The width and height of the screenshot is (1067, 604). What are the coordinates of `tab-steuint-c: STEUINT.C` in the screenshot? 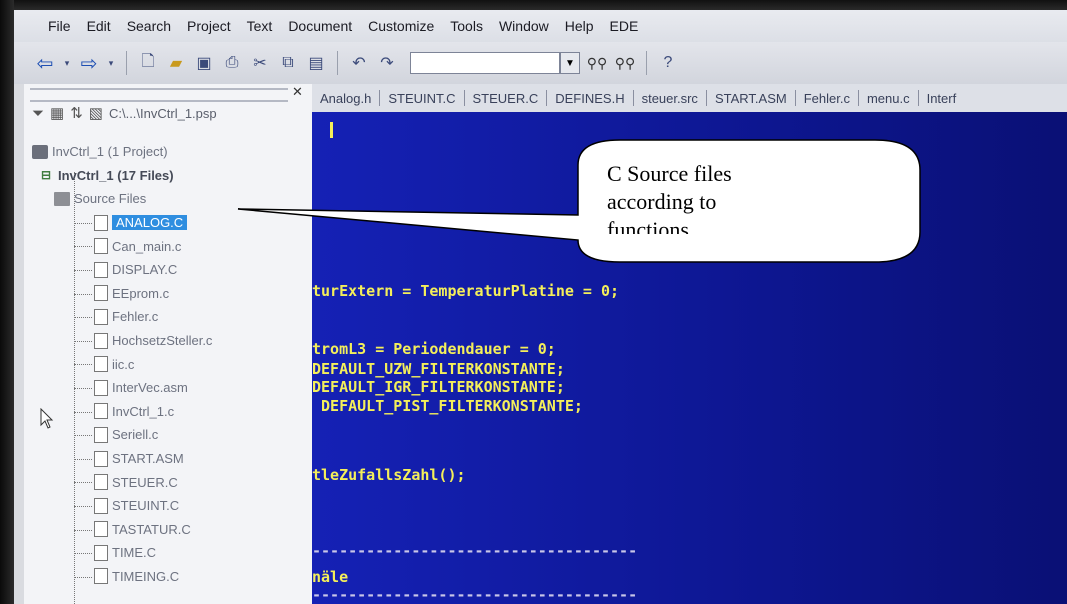 It's located at (421, 98).